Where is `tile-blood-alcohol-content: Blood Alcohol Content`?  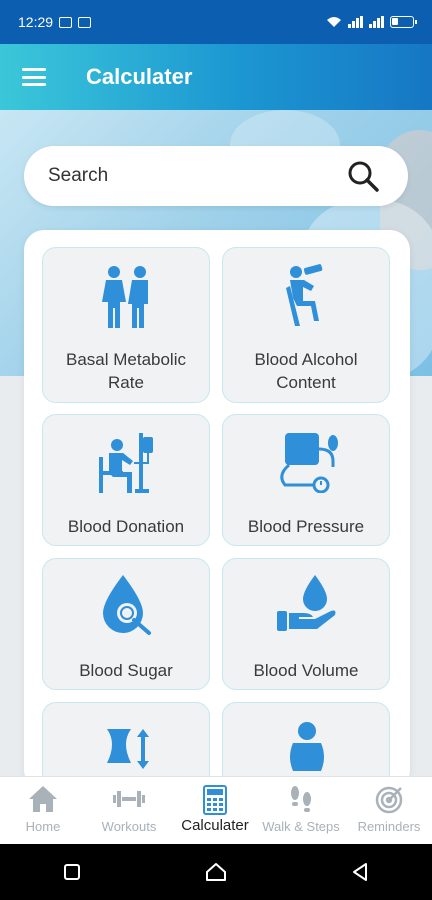 tile-blood-alcohol-content: Blood Alcohol Content is located at coordinates (306, 325).